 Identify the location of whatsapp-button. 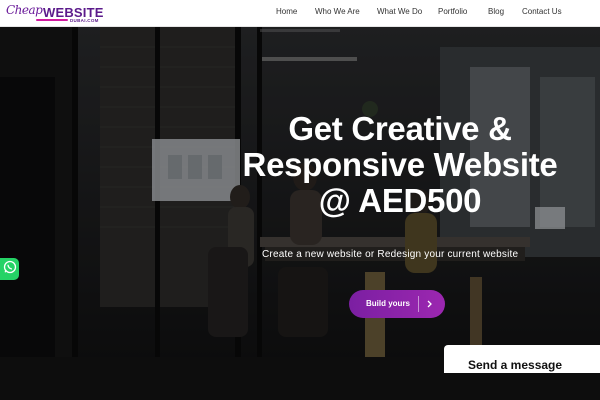
(9, 269).